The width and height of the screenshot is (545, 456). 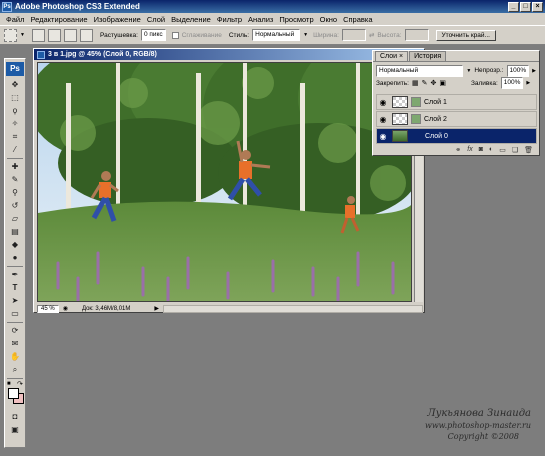 What do you see at coordinates (371, 35) in the screenshot?
I see `swap-icon: ⇄` at bounding box center [371, 35].